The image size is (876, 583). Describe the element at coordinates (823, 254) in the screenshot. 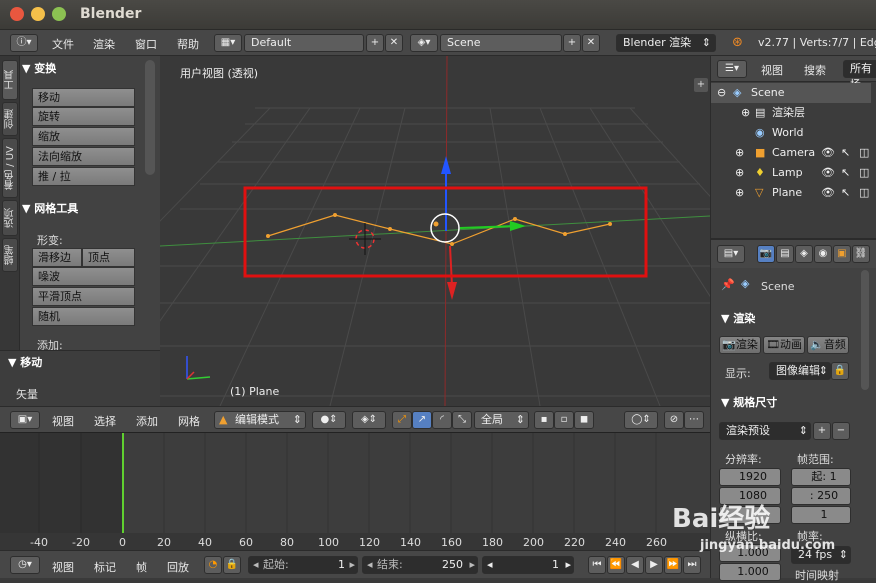

I see `world-context-icon: ◉` at that location.